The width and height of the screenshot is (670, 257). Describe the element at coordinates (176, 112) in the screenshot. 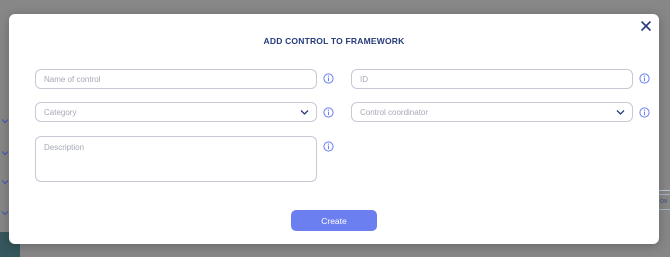

I see `category-select: Category` at that location.